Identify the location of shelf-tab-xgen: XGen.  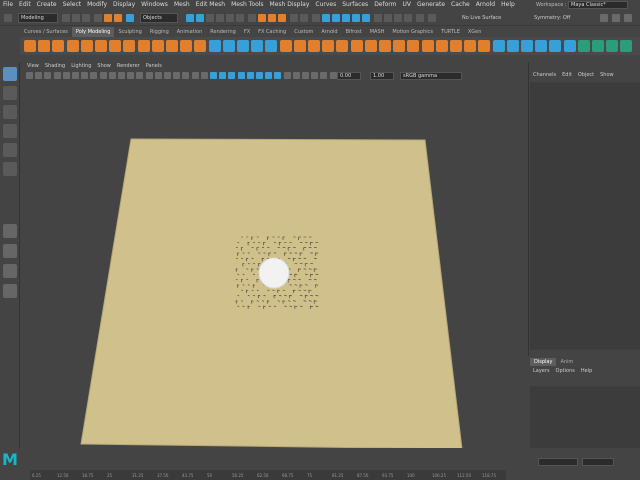
(475, 32).